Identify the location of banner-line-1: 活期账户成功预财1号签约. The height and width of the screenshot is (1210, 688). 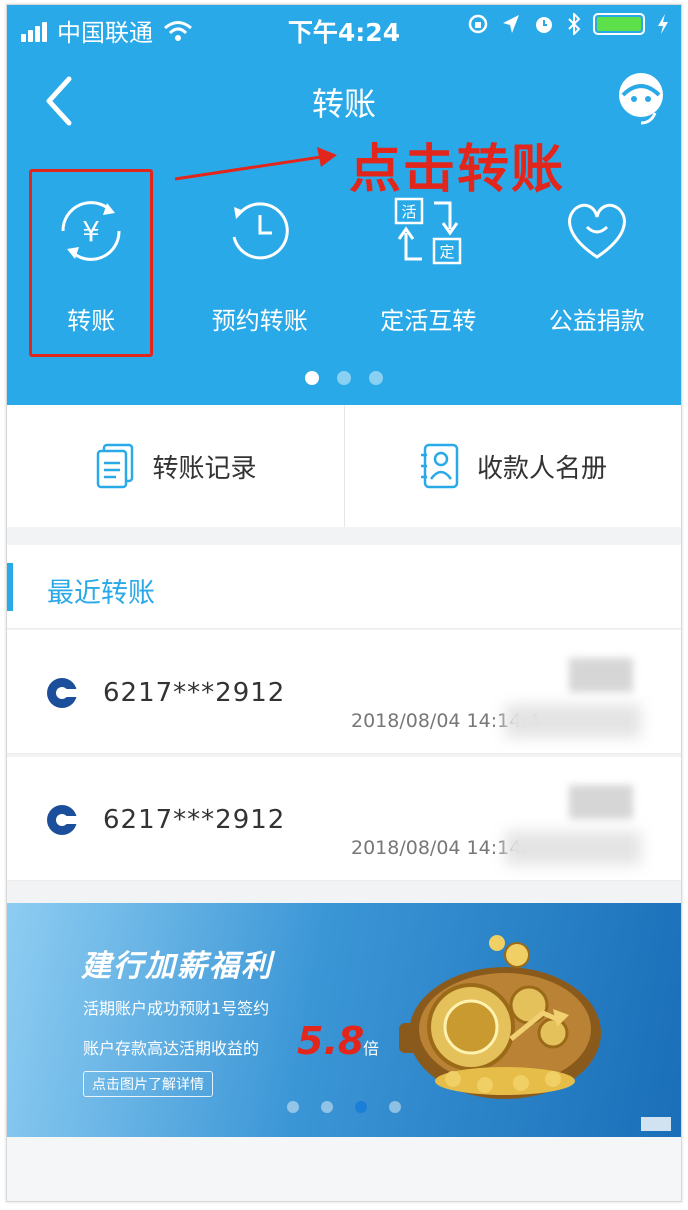
(176, 1008).